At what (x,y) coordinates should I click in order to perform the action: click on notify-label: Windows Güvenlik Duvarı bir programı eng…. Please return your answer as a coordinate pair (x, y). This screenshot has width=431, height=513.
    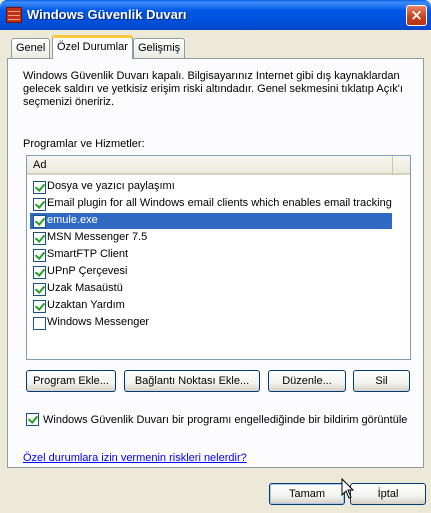
    Looking at the image, I should click on (225, 420).